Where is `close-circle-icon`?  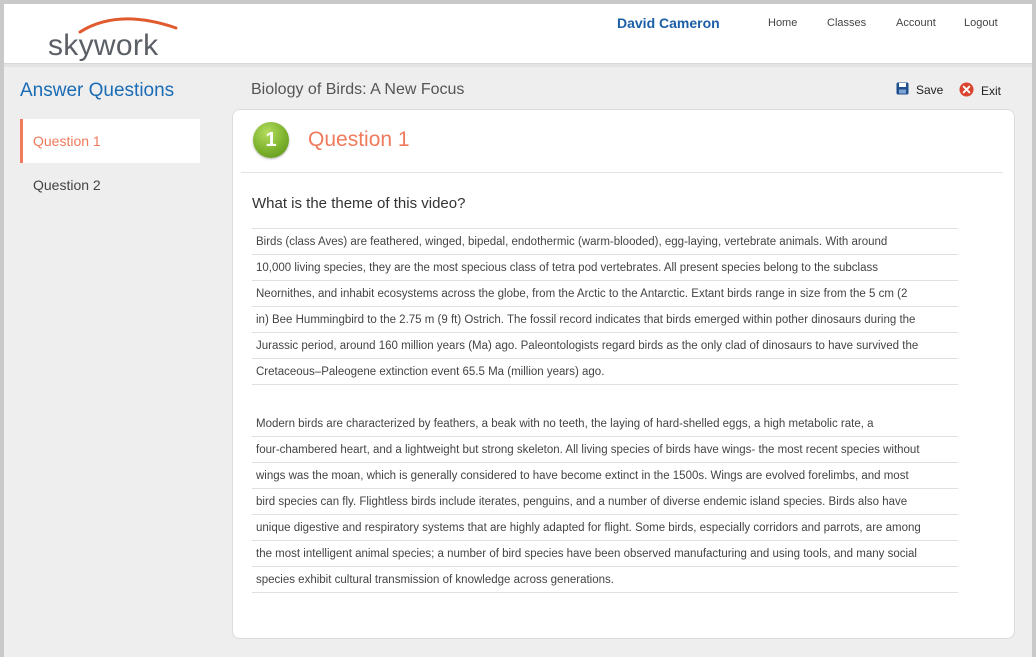 close-circle-icon is located at coordinates (966, 91).